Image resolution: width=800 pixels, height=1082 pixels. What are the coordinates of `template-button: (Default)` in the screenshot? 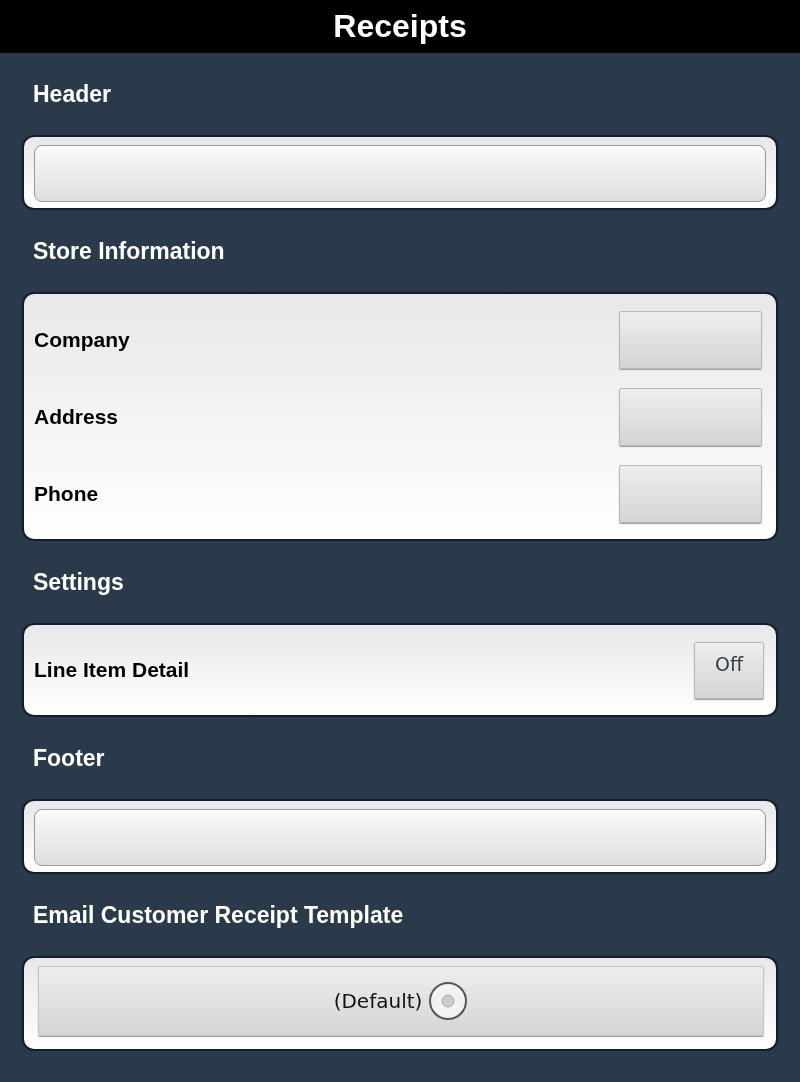 It's located at (401, 1001).